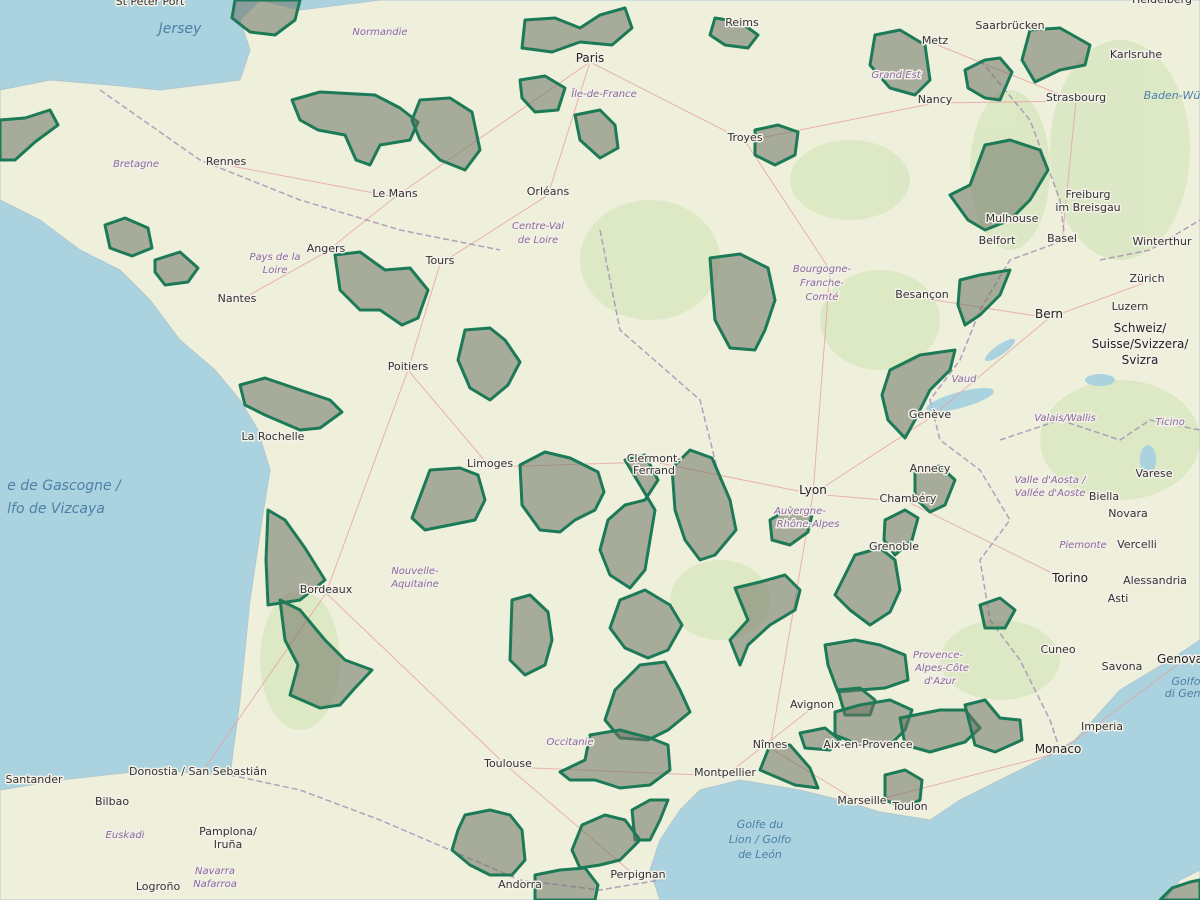  What do you see at coordinates (760, 839) in the screenshot?
I see `water-label: Lion / Golfo` at bounding box center [760, 839].